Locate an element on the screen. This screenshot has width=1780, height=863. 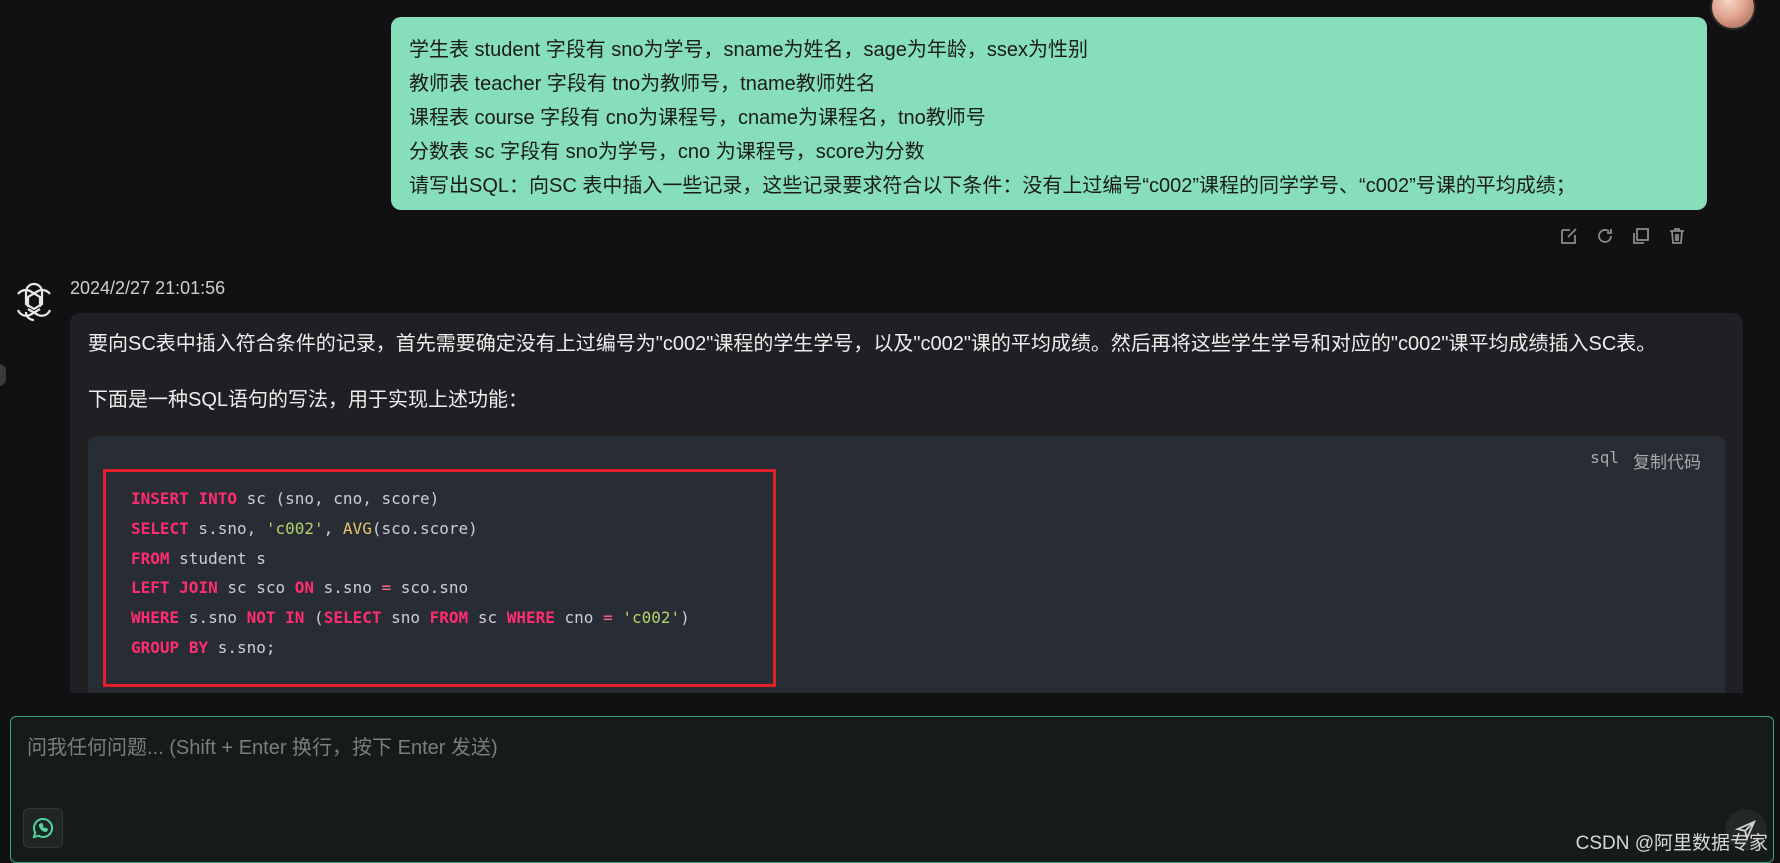
user-message-line: 教师表 teacher 字段有 tno为教师号，tname教师姓名 is located at coordinates (642, 84).